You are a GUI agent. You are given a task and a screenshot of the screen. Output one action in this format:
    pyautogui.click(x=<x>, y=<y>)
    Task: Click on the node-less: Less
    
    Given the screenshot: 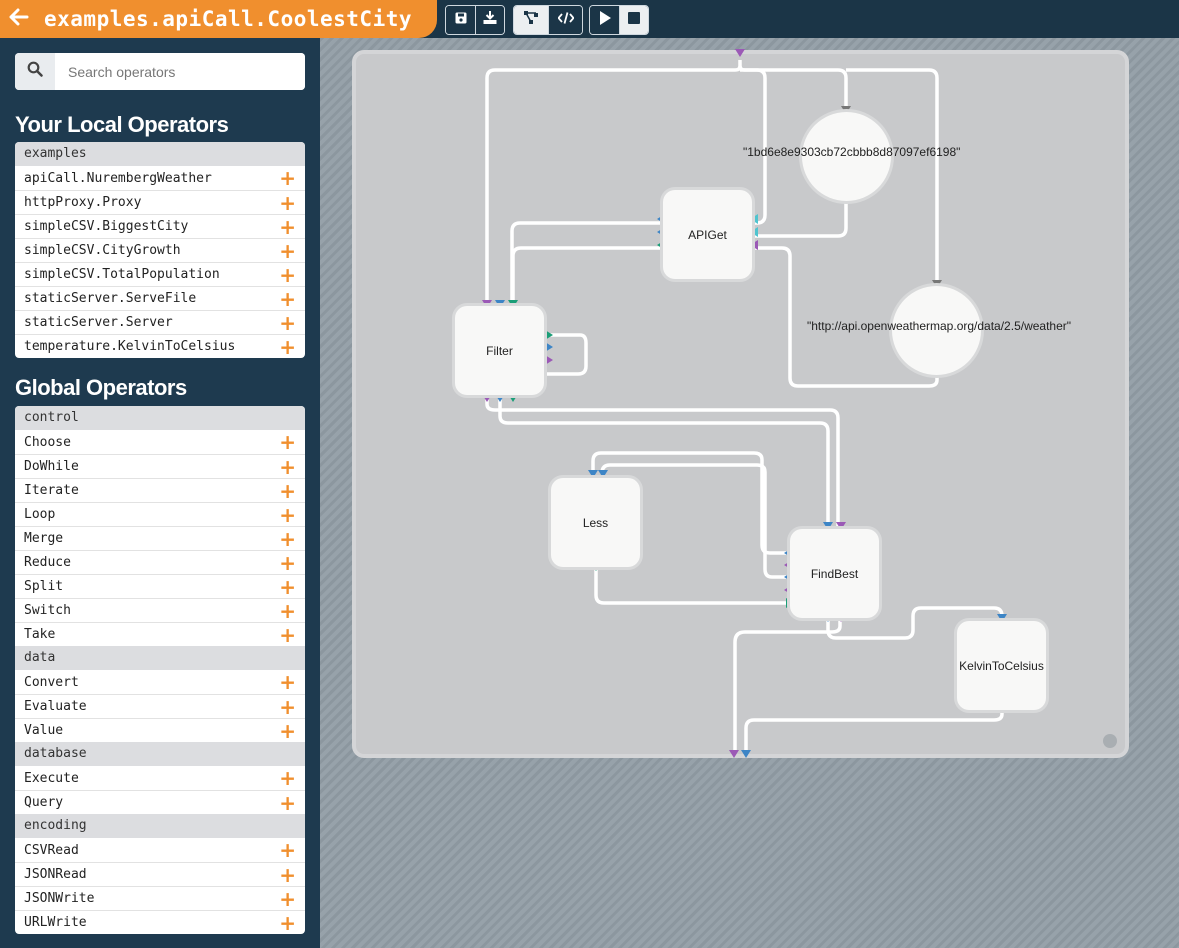 What is the action you would take?
    pyautogui.click(x=595, y=522)
    